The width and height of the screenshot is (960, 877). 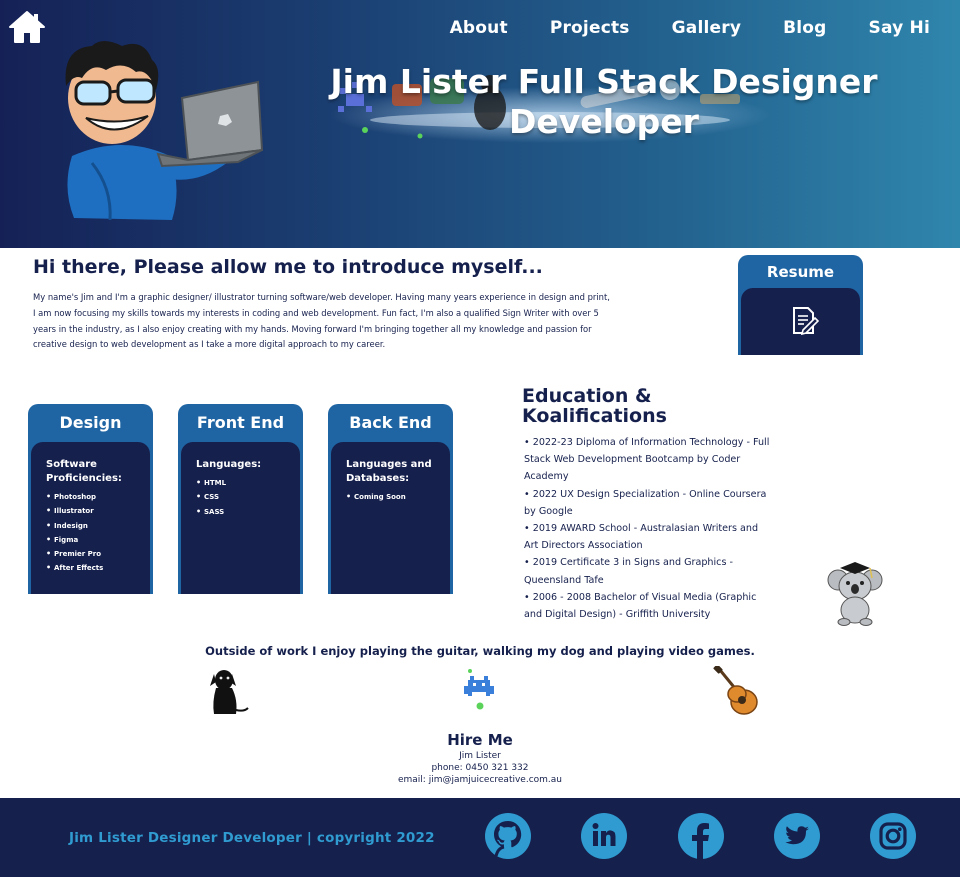 I want to click on skill-card-body: Languages: HTML CSS SASS, so click(x=240, y=518).